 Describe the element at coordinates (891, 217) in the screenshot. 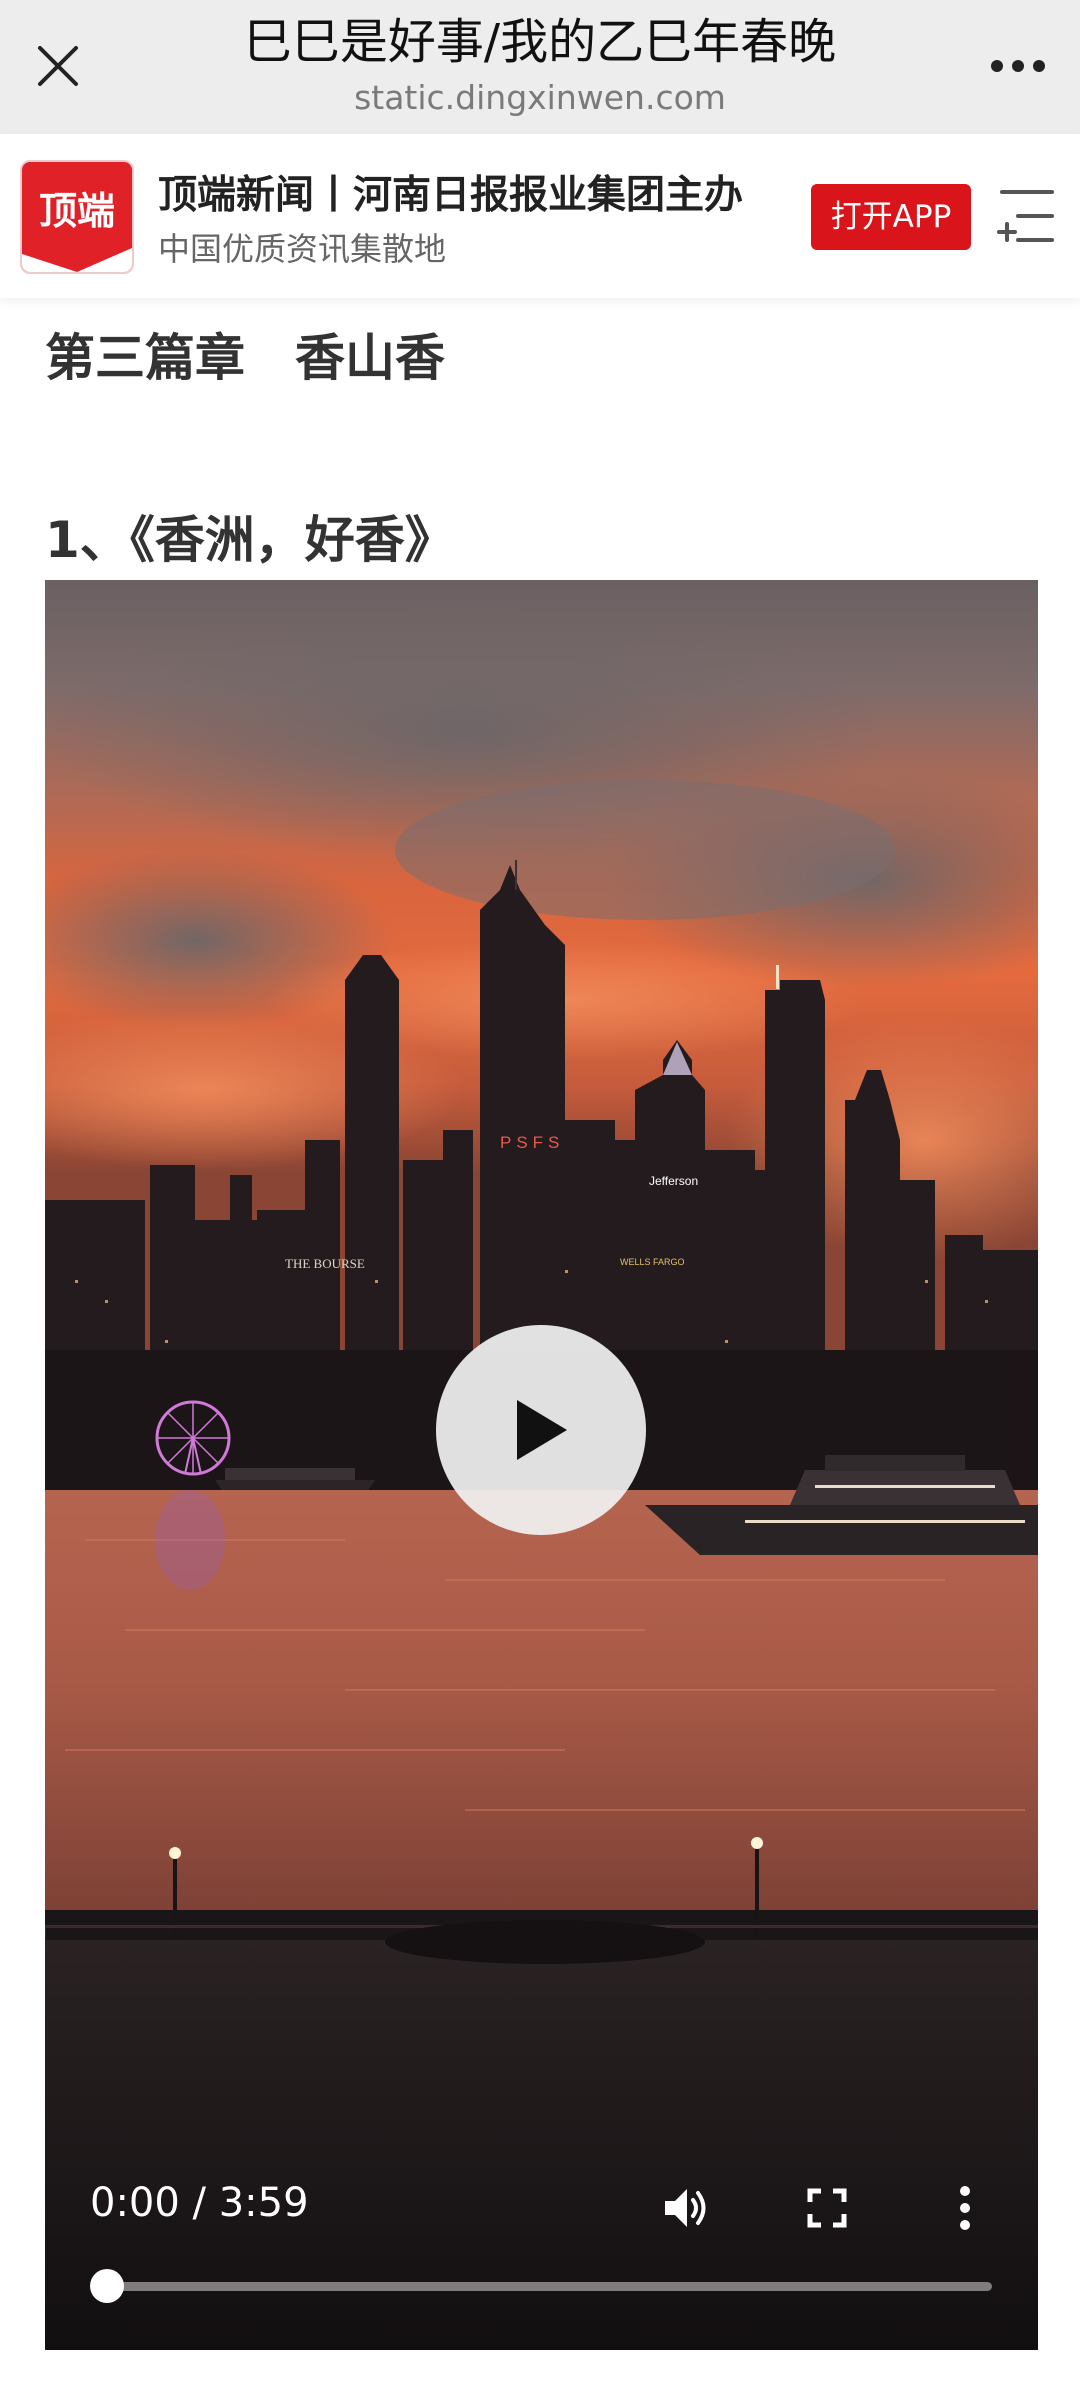

I see `open-app-button: 打开APP` at that location.